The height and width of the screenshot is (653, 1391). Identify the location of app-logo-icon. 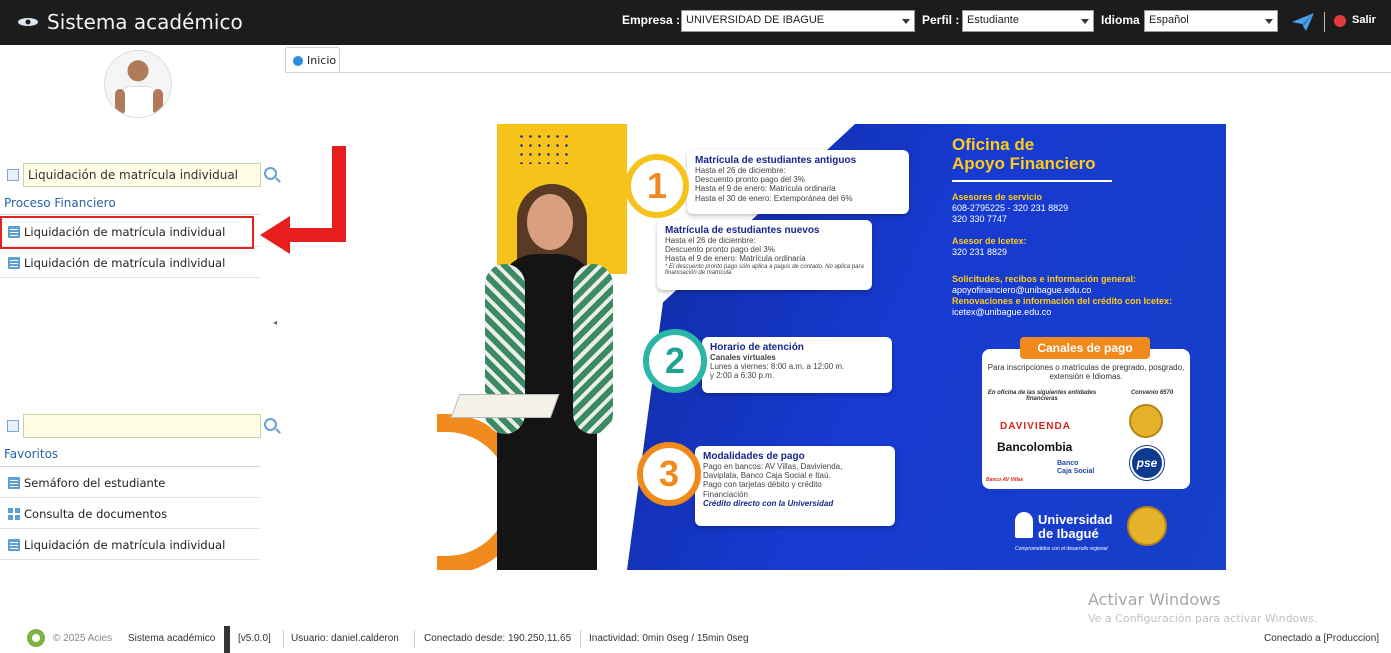
(28, 22).